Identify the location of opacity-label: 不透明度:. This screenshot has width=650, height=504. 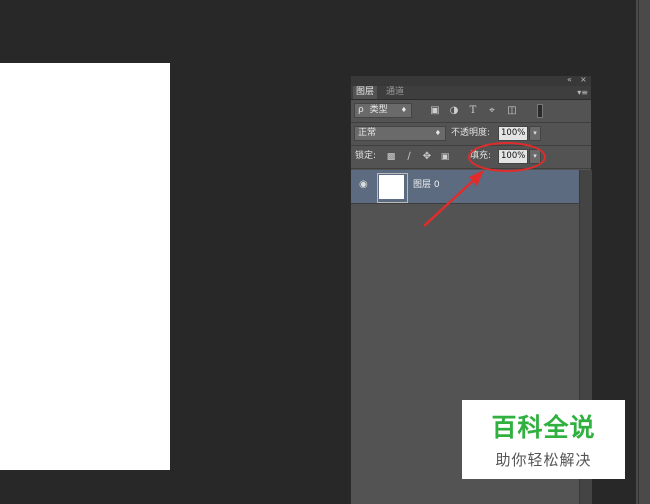
(471, 133).